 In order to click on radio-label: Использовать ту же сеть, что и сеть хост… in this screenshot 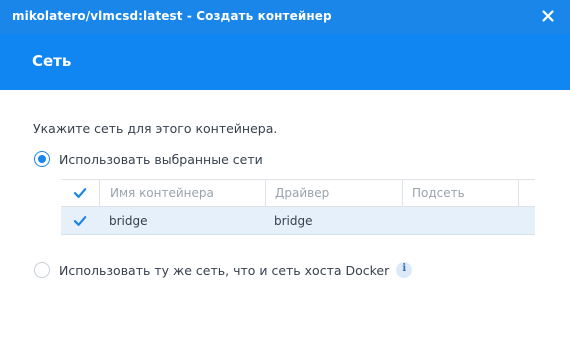, I will do `click(224, 270)`.